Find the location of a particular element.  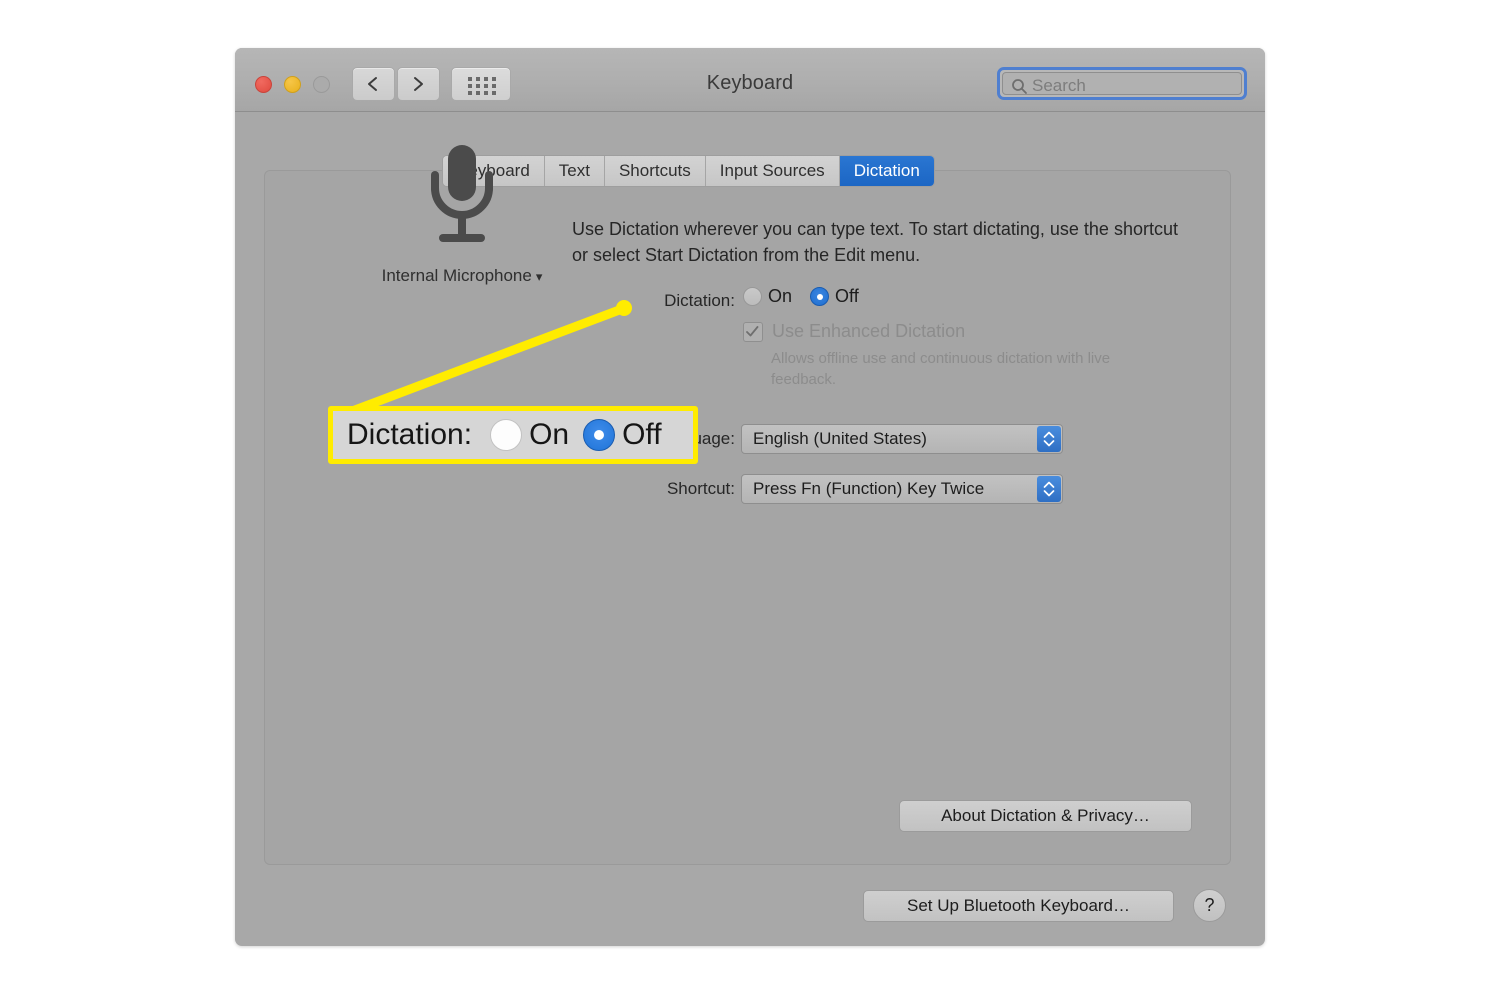

dictation-radio-off: Off is located at coordinates (834, 296).